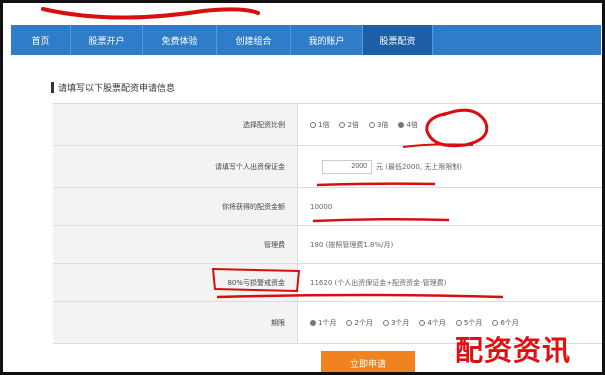 Image resolution: width=605 pixels, height=375 pixels. What do you see at coordinates (175, 206) in the screenshot?
I see `amount-label: 你将获得的配资金额` at bounding box center [175, 206].